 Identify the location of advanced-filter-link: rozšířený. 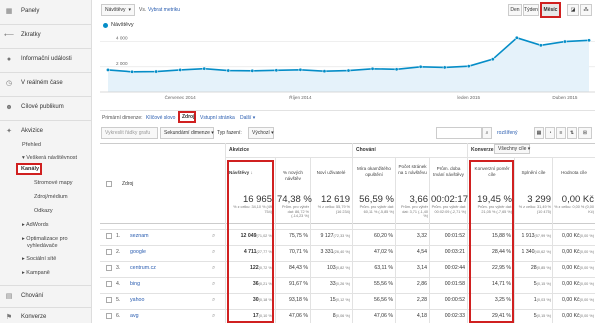
(507, 133).